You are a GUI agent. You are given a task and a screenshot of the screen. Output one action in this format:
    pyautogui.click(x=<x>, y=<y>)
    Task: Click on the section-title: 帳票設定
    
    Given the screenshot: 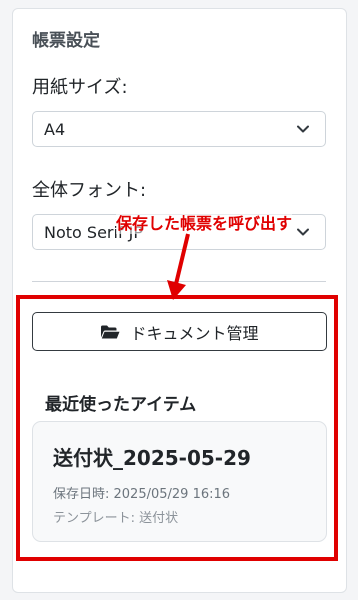 What is the action you would take?
    pyautogui.click(x=66, y=41)
    